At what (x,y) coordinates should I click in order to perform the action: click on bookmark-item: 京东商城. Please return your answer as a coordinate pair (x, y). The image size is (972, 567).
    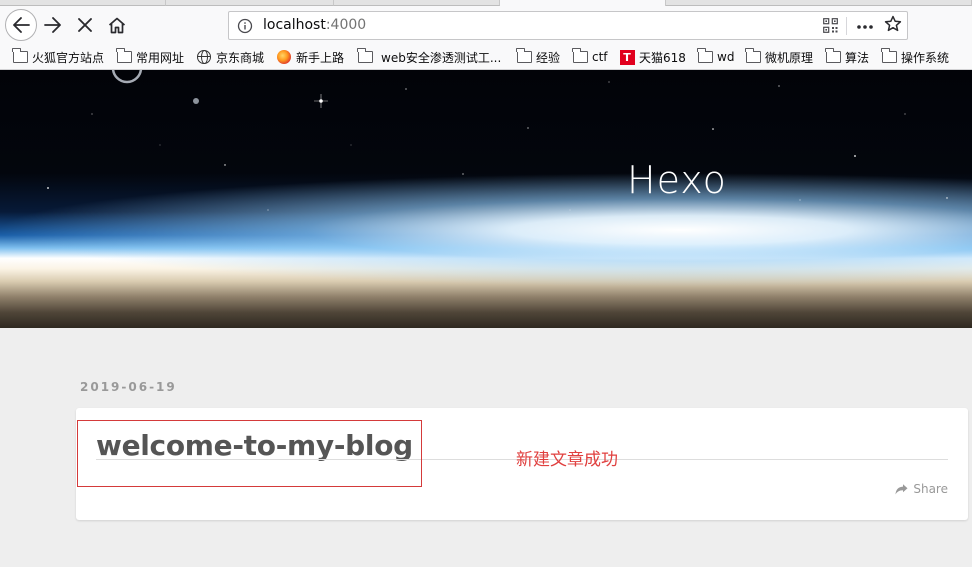
    Looking at the image, I should click on (230, 57).